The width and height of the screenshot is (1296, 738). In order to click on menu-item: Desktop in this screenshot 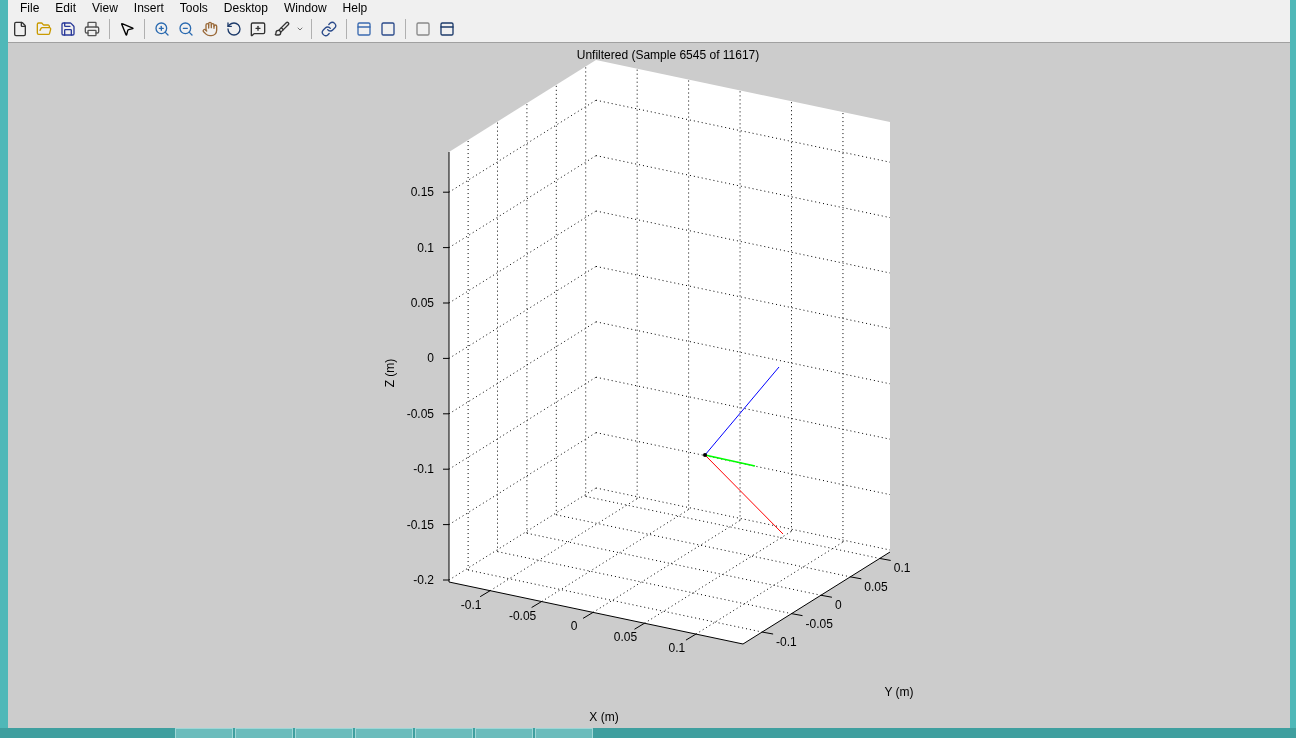, I will do `click(245, 8)`.